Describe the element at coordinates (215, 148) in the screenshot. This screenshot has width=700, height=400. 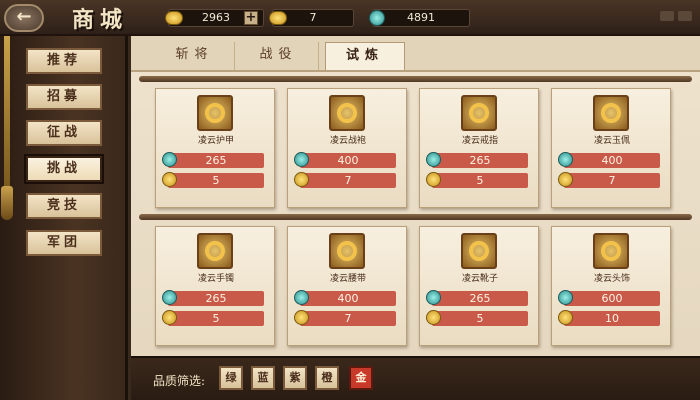
I see `shop-item-card: 凌云护甲 265 5` at that location.